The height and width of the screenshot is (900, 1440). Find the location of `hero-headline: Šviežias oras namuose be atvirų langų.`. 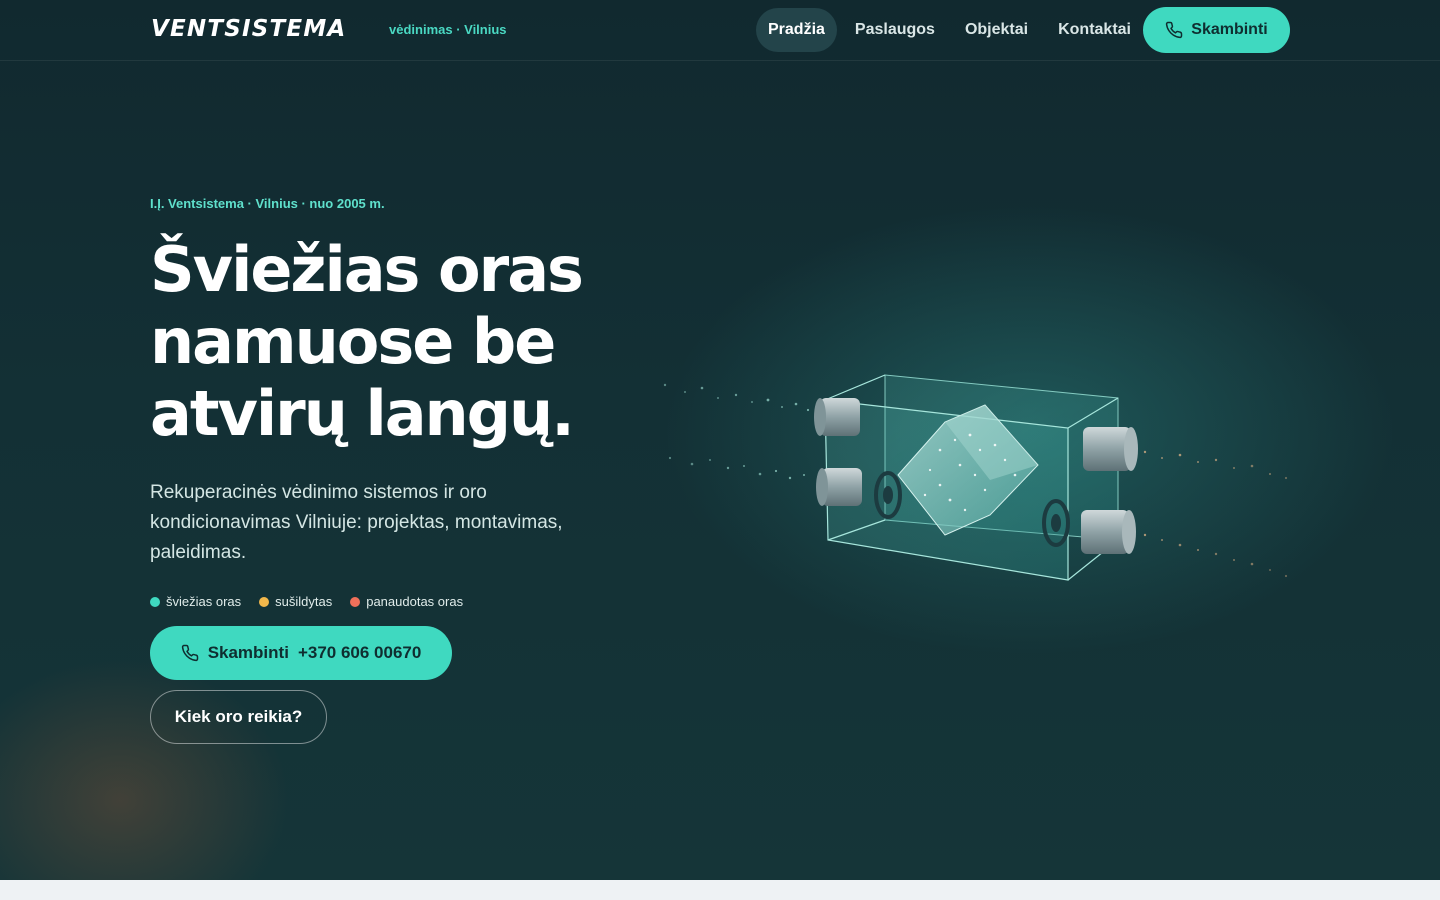

hero-headline: Šviežias oras namuose be atvirų langų. is located at coordinates (410, 342).